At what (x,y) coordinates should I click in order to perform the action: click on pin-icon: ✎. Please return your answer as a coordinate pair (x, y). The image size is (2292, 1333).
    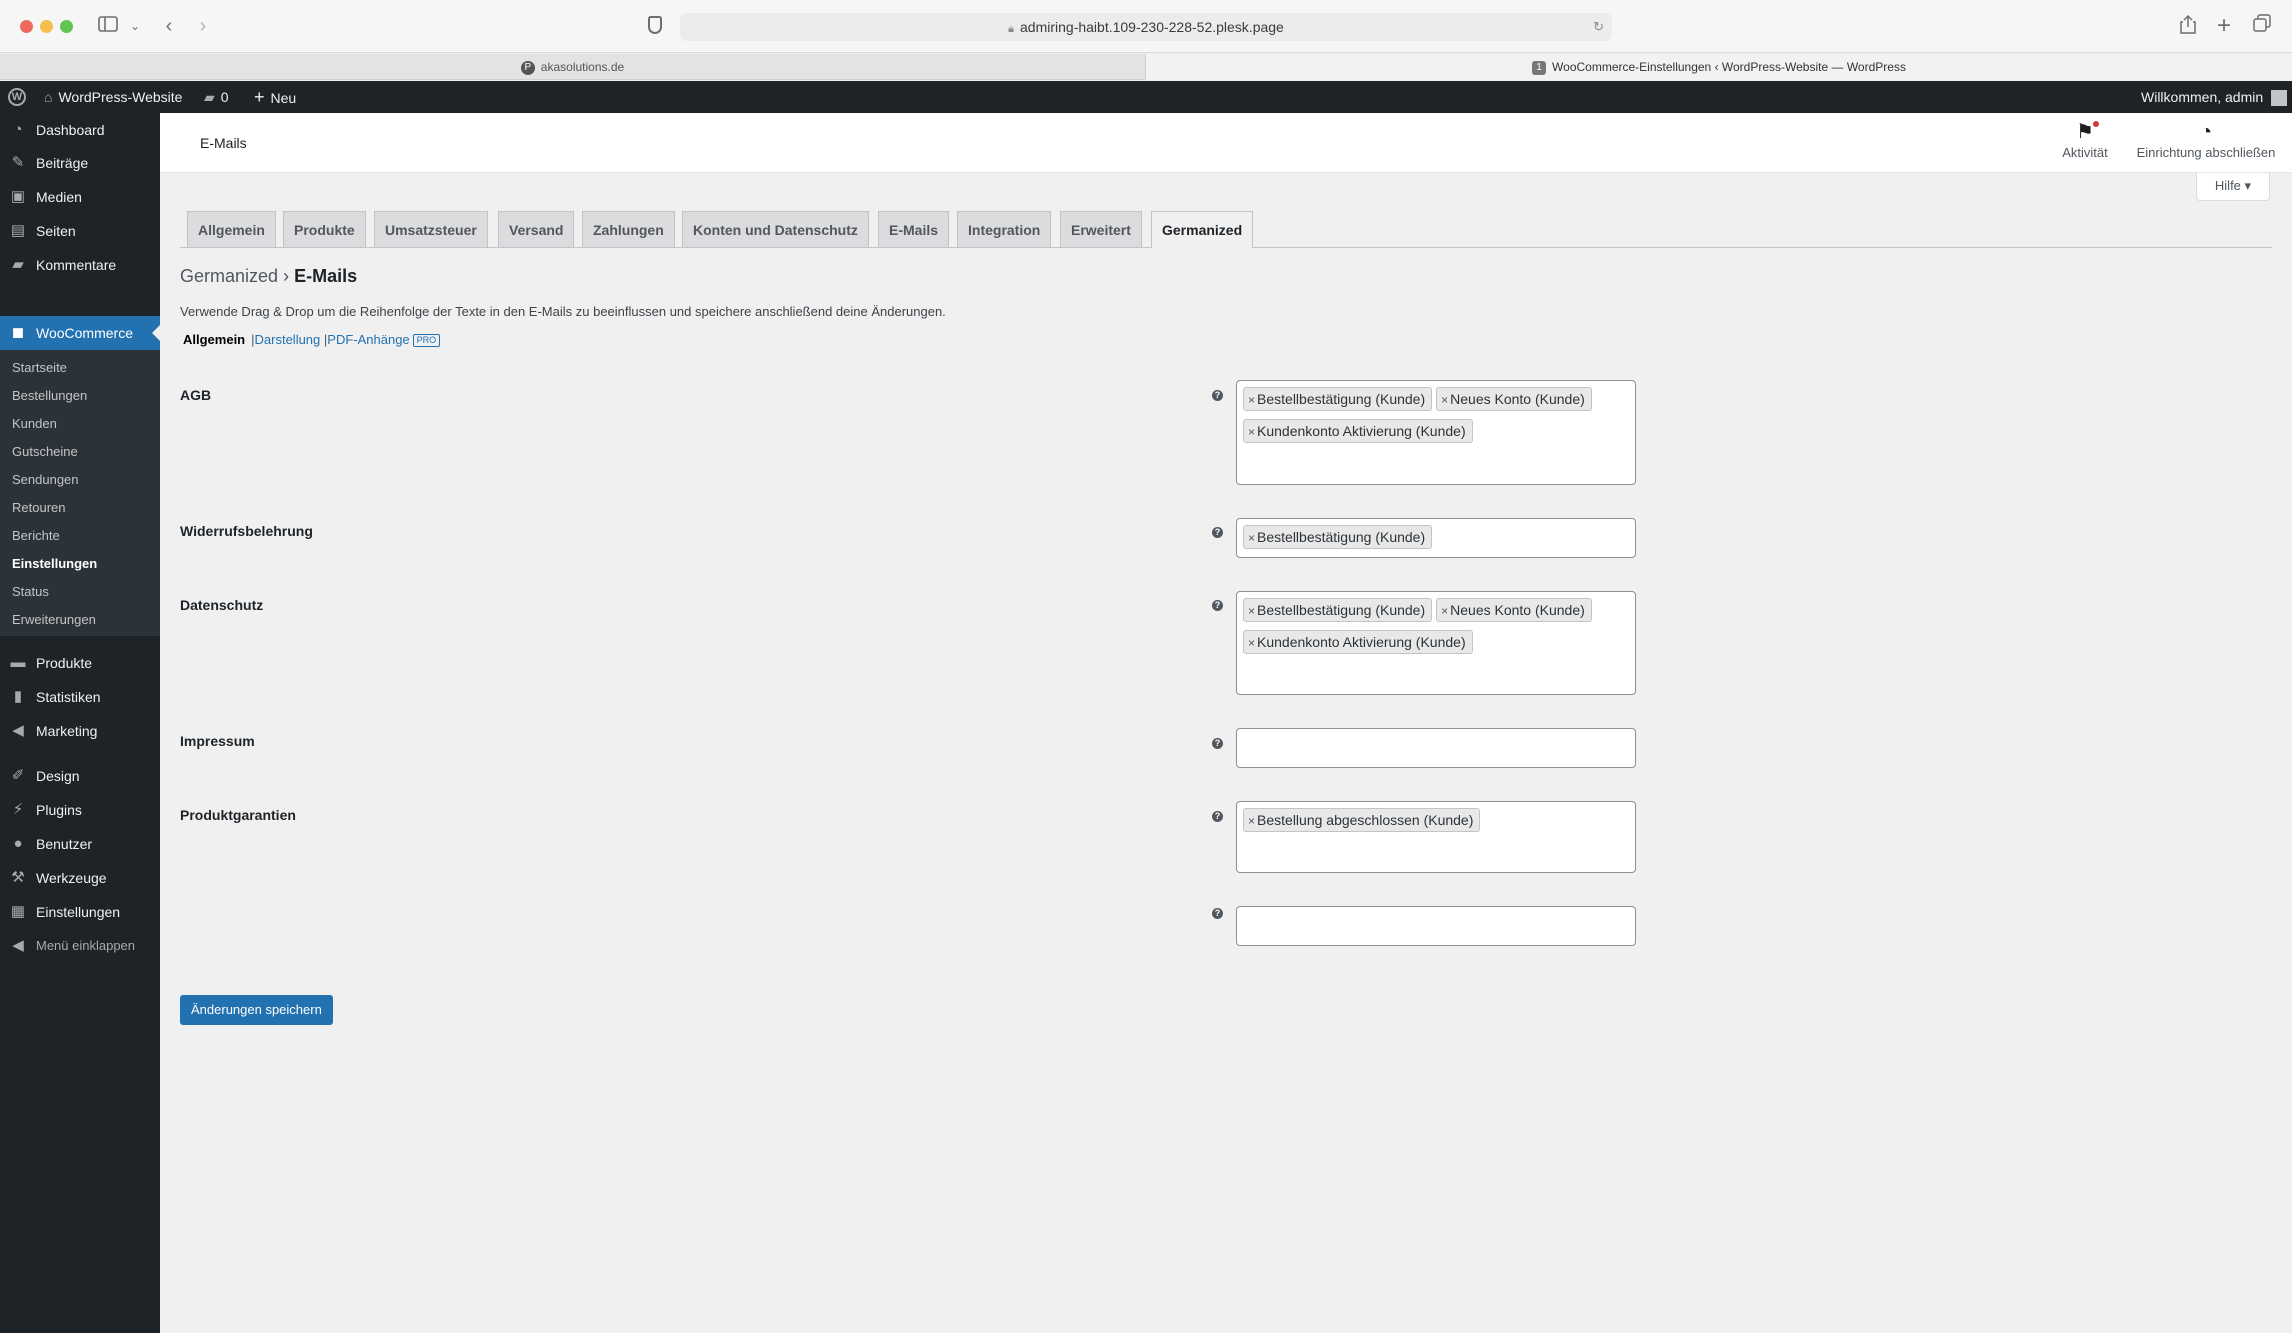
    Looking at the image, I should click on (18, 162).